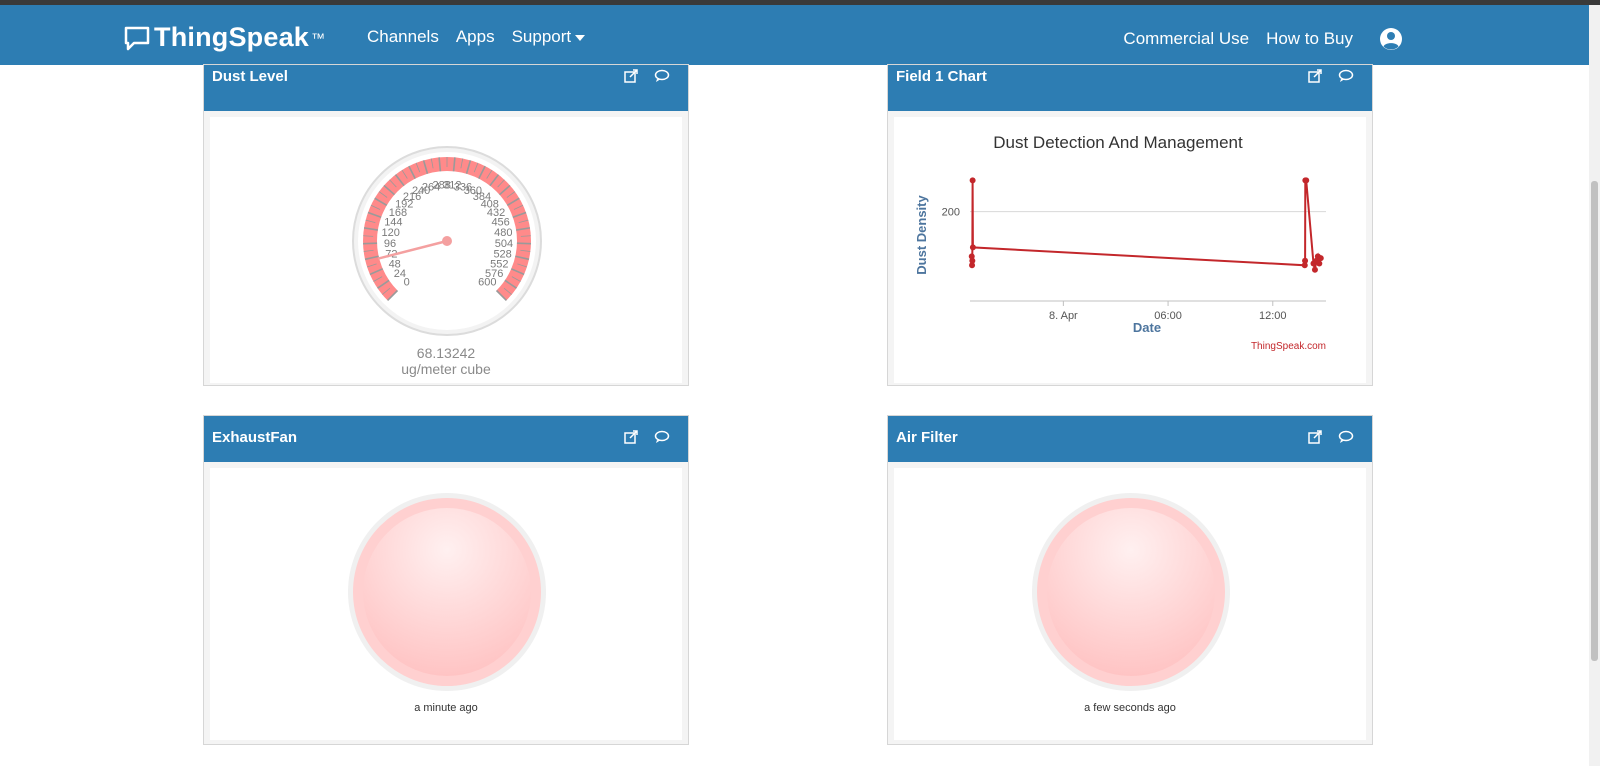 This screenshot has width=1600, height=766. I want to click on x-tick-label: 12:00, so click(1273, 316).